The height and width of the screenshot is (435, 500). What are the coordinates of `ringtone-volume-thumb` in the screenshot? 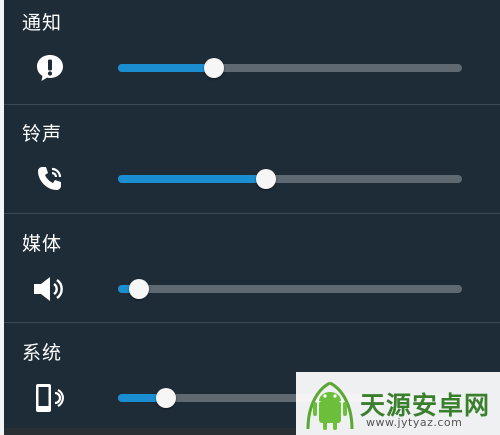 It's located at (265, 179).